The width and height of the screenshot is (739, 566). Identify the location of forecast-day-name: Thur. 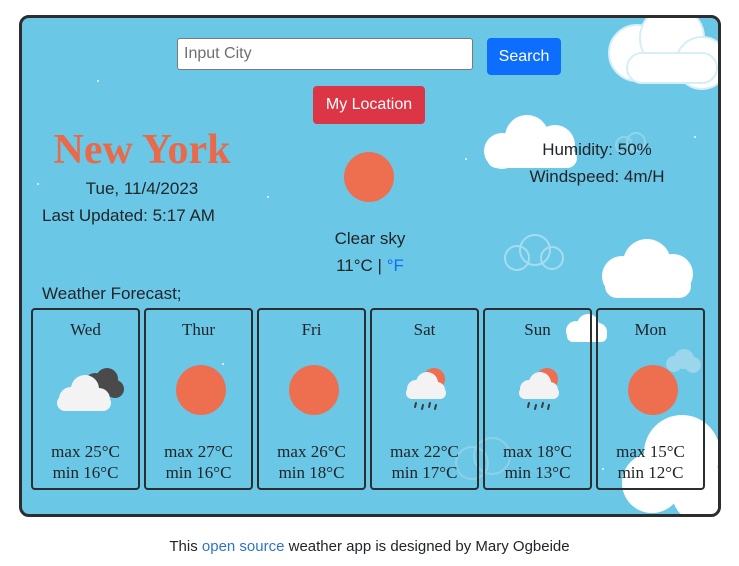
(198, 329).